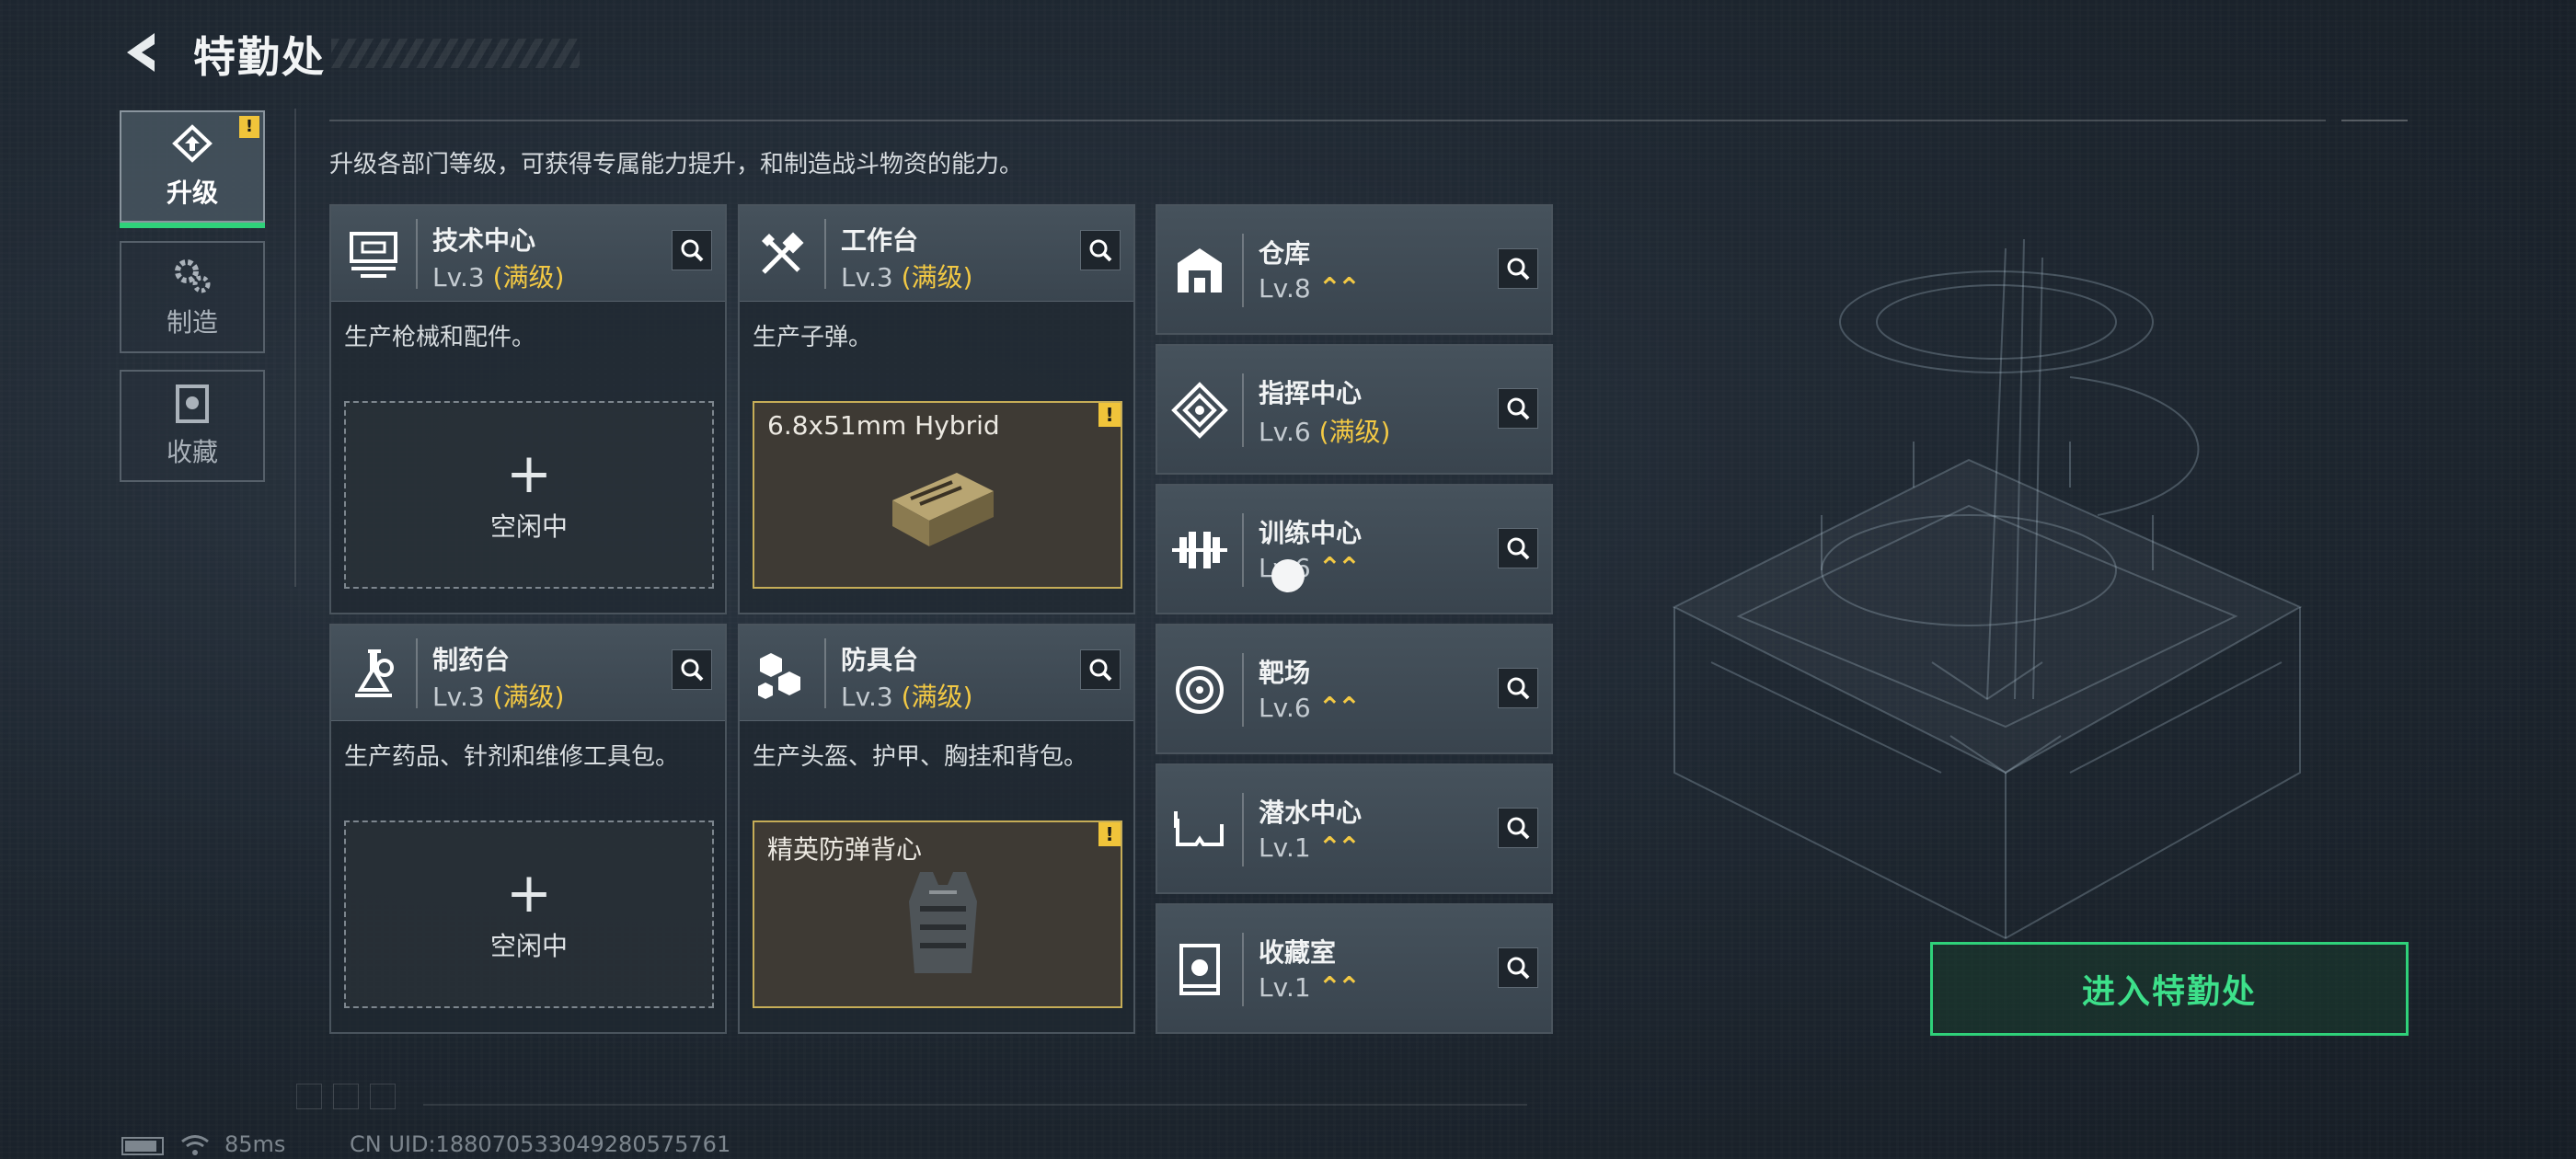 The width and height of the screenshot is (2576, 1159). Describe the element at coordinates (1311, 813) in the screenshot. I see `facility-name: 潜水中心` at that location.